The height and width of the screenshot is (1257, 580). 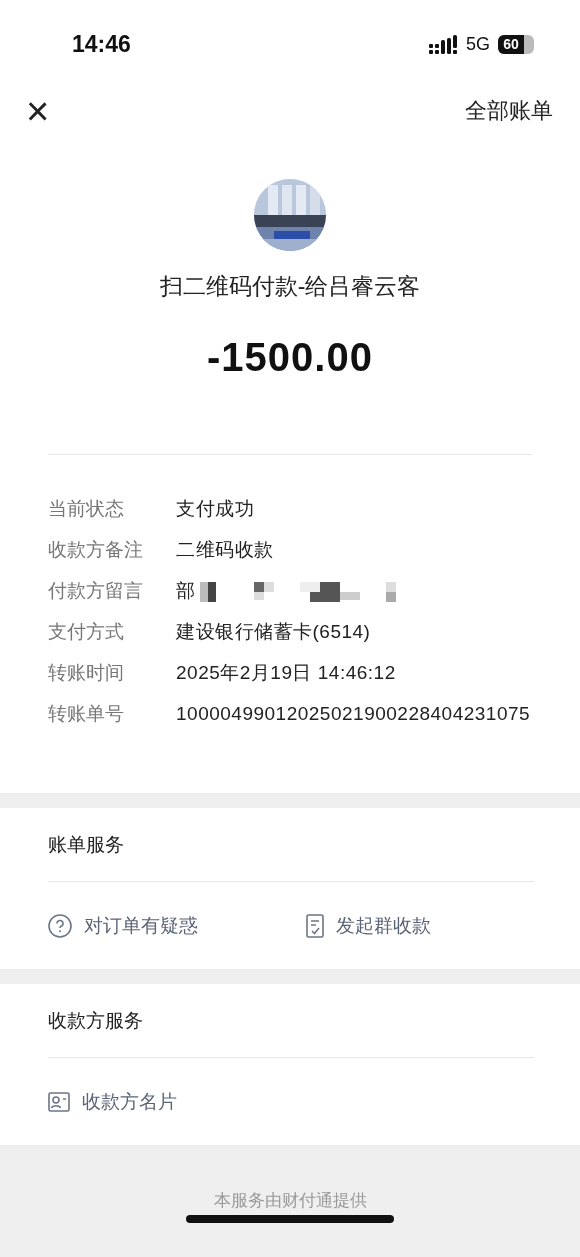 I want to click on detail-label: 收款方备注, so click(x=96, y=550).